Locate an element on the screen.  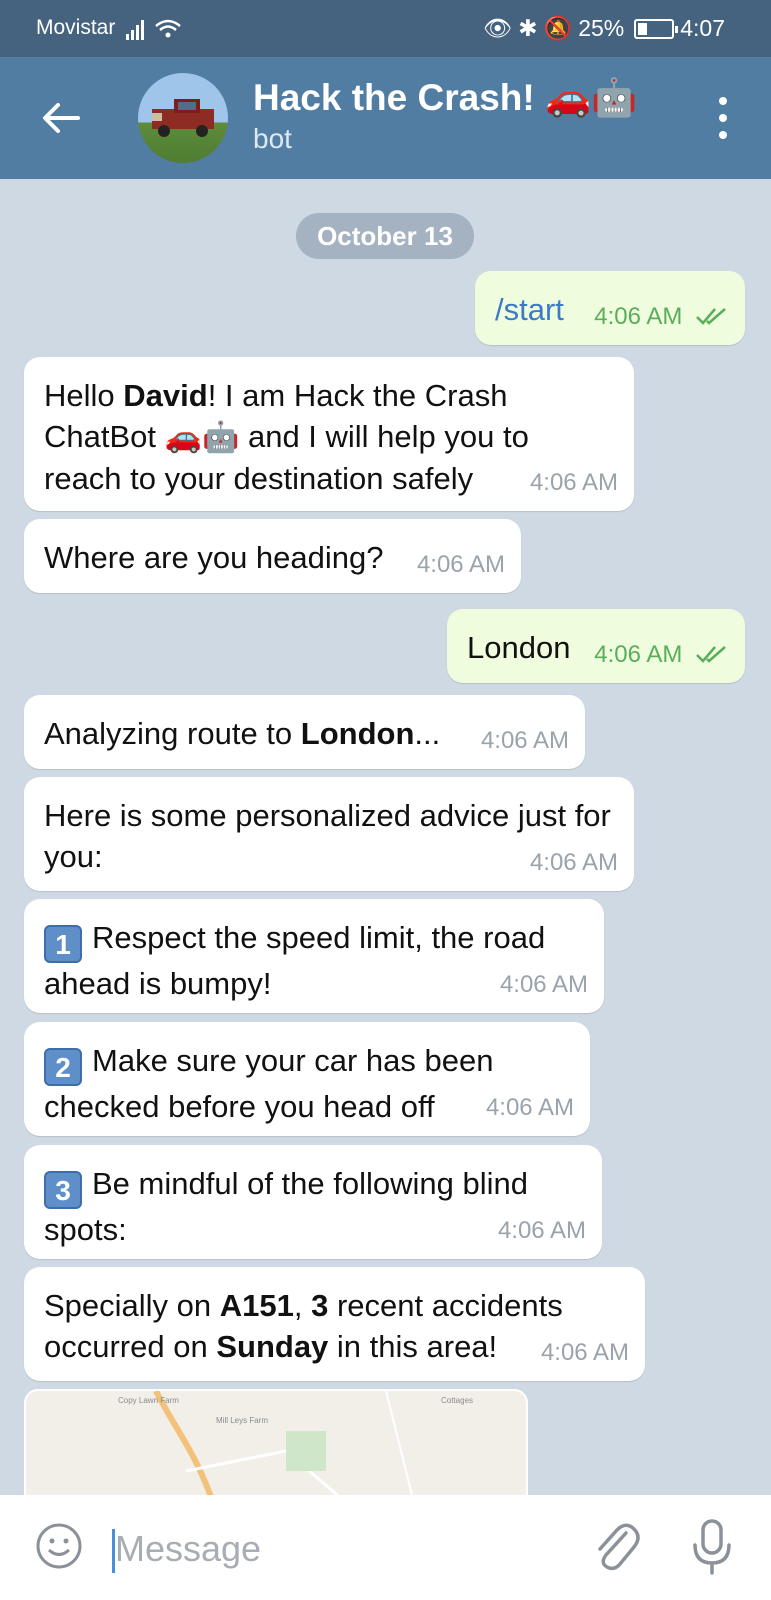
keycap-1-emoji: 1 is located at coordinates (63, 944).